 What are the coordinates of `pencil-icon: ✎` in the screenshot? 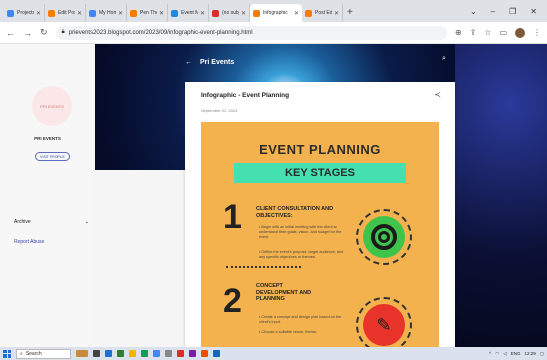 It's located at (384, 325).